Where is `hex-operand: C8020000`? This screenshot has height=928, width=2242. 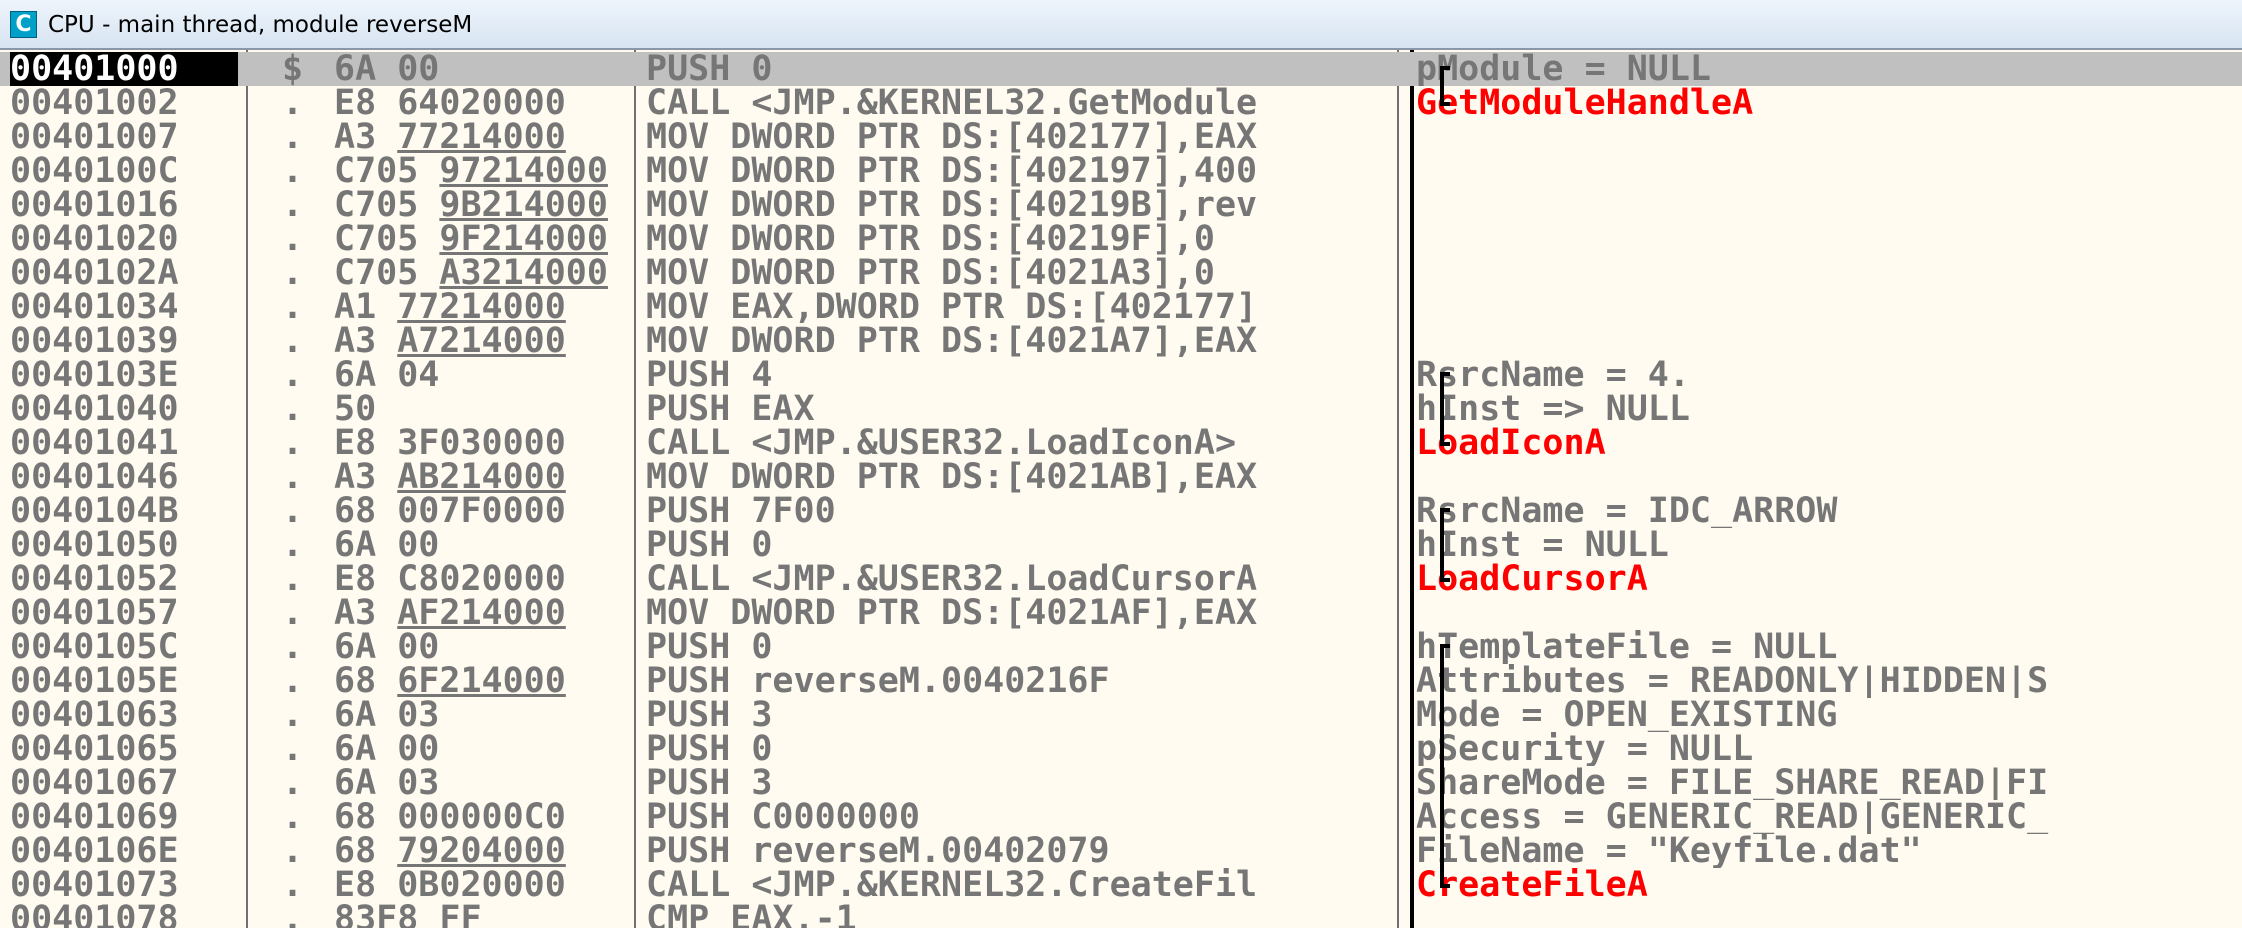 hex-operand: C8020000 is located at coordinates (481, 579).